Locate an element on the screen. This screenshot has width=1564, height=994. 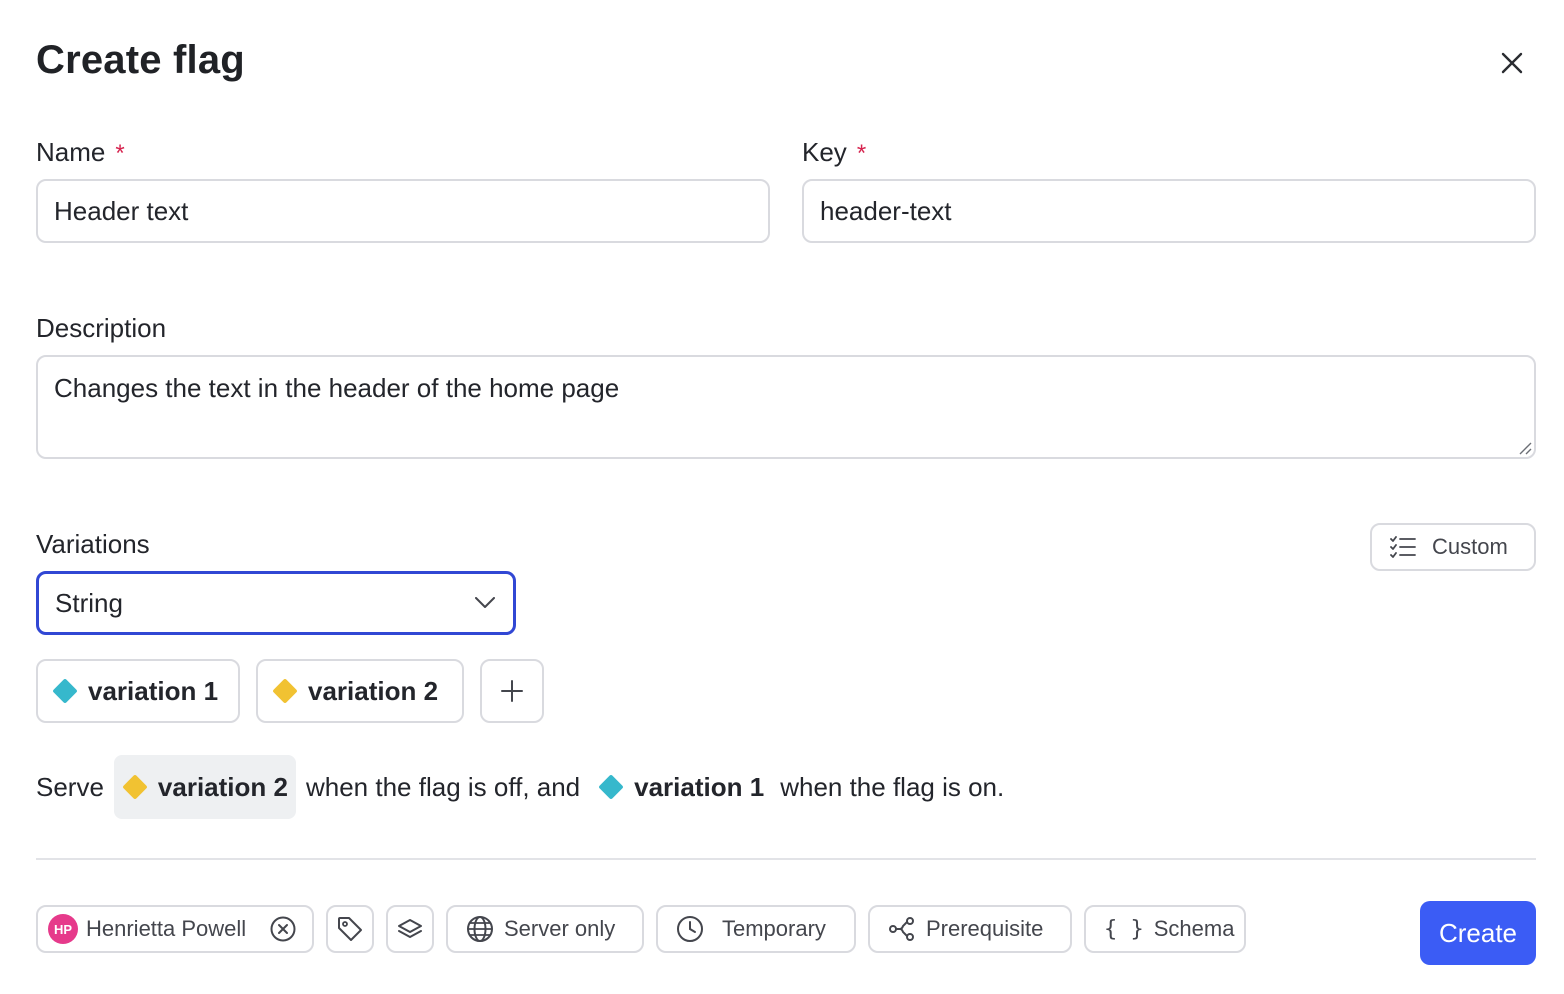
maintainer-pill: HP Henrietta Powell is located at coordinates (175, 929).